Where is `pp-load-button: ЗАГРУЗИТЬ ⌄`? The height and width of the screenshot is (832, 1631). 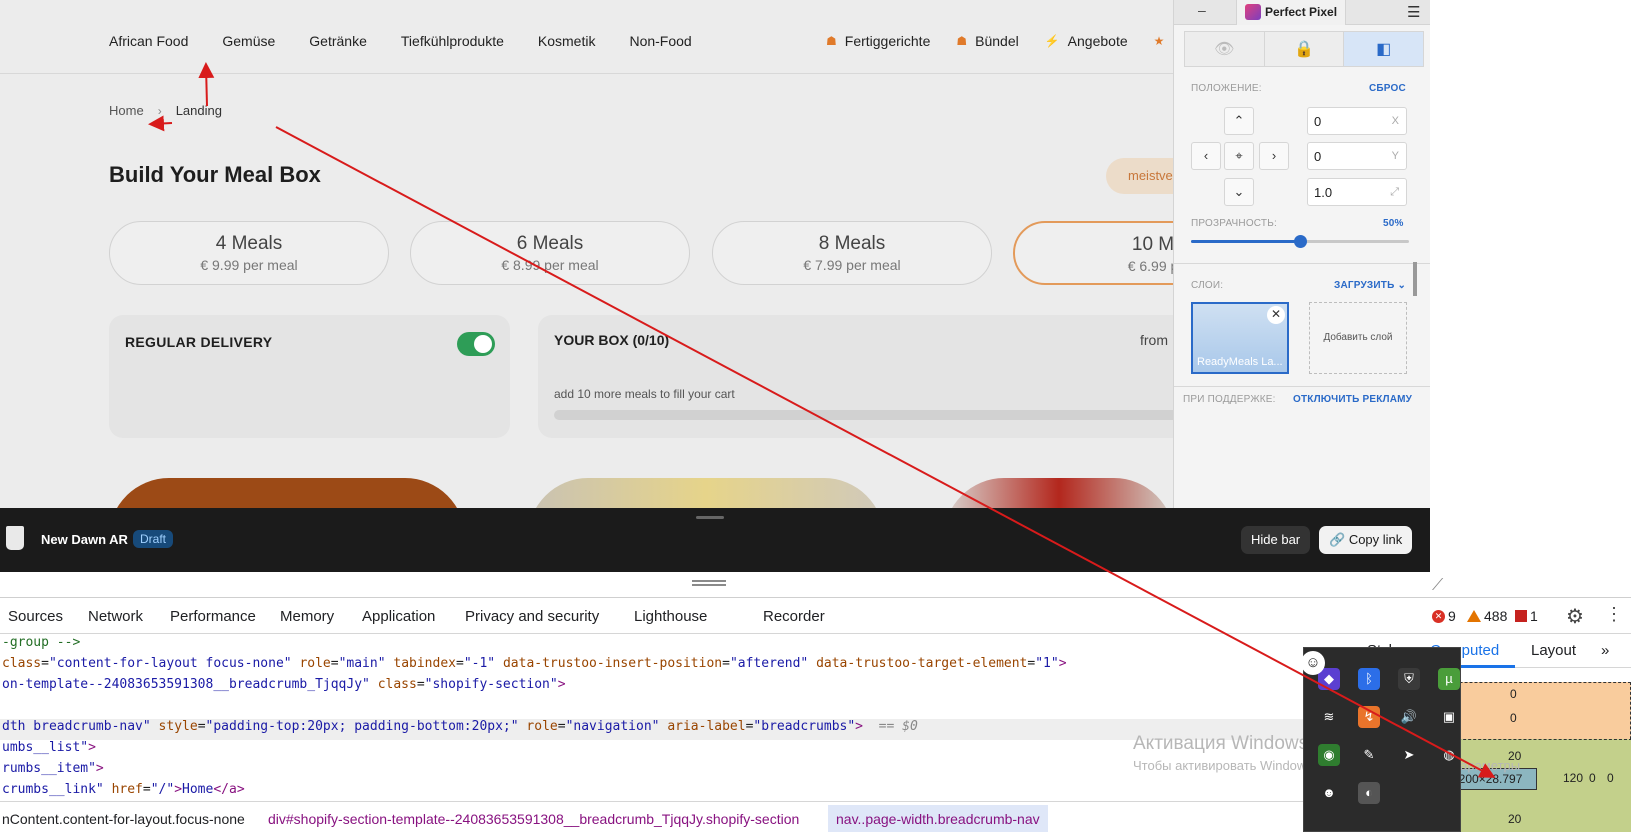
pp-load-button: ЗАГРУЗИТЬ ⌄ is located at coordinates (1370, 285).